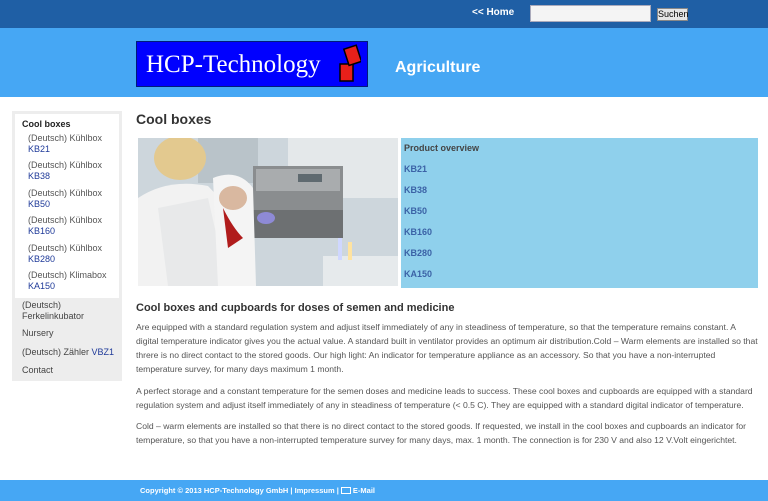 The height and width of the screenshot is (501, 768). What do you see at coordinates (65, 231) in the screenshot?
I see `sidebar-item-code: KB160` at bounding box center [65, 231].